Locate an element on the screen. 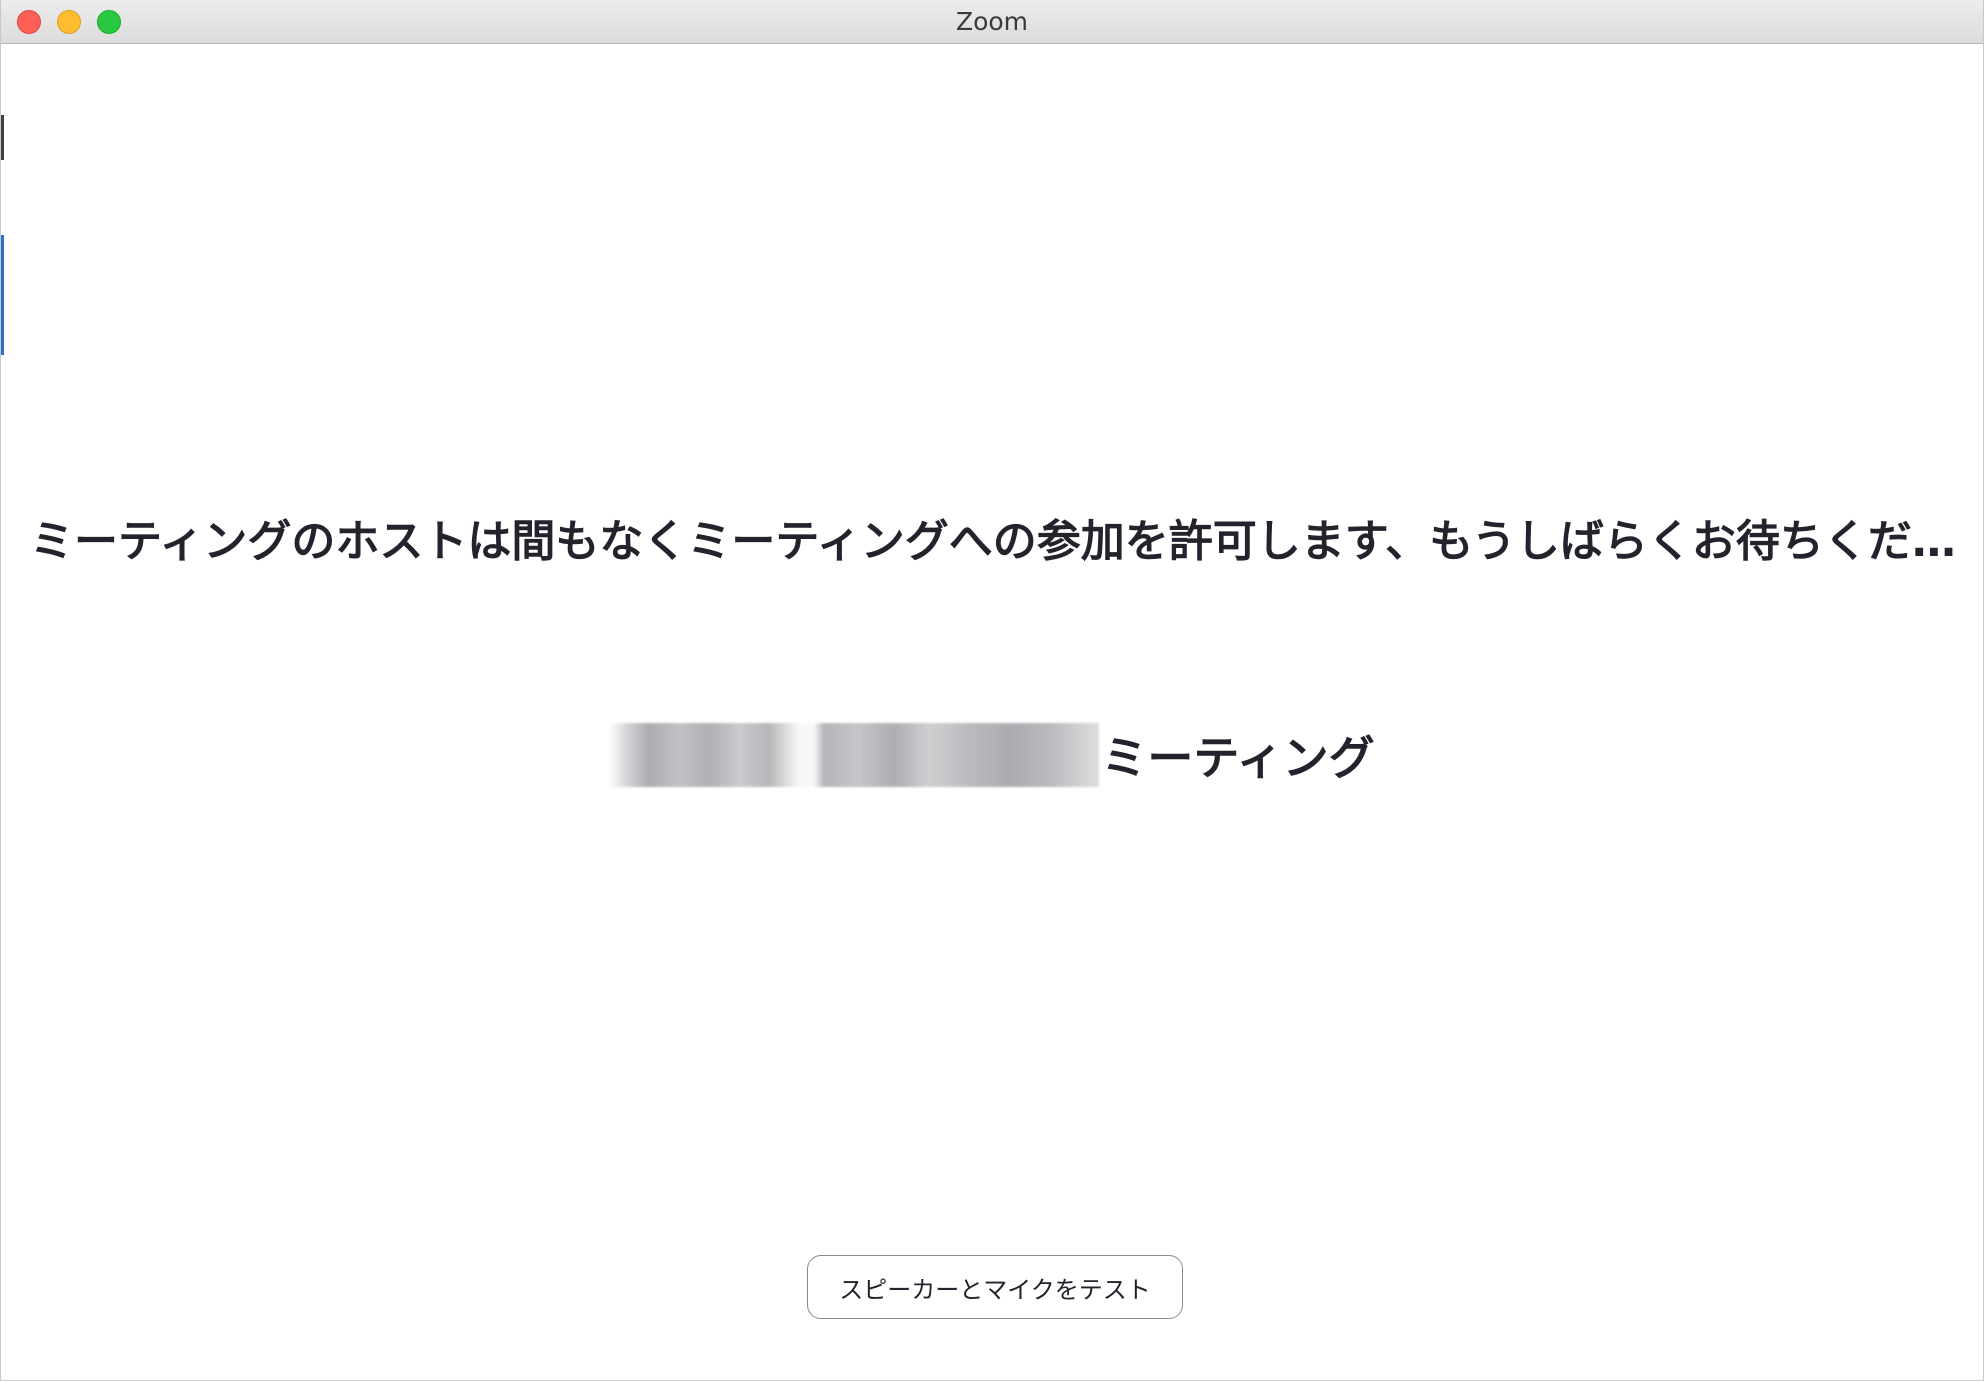 This screenshot has height=1381, width=1984. window-title: Zoom is located at coordinates (992, 21).